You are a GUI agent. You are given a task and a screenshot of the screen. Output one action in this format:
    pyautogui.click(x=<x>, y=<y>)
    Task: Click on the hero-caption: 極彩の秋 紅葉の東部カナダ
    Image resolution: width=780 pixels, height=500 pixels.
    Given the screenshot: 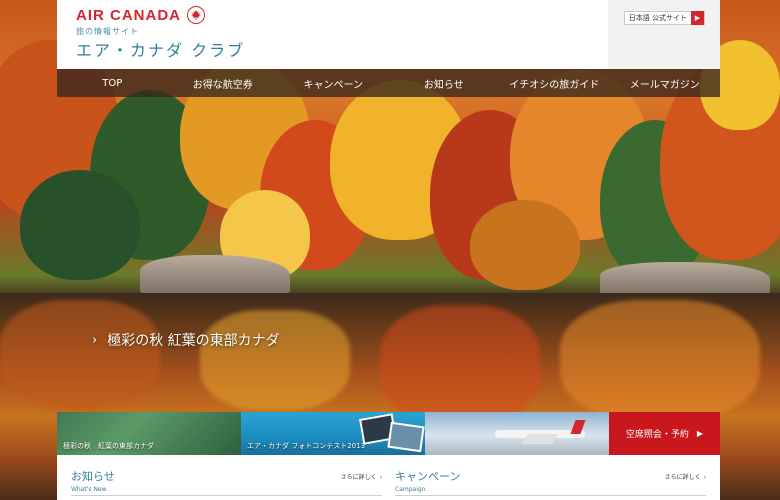 What is the action you would take?
    pyautogui.click(x=193, y=341)
    